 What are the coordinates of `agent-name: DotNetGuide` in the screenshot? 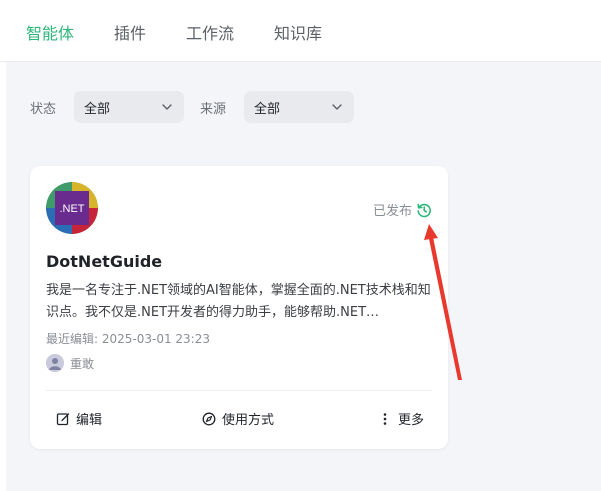 It's located at (104, 261).